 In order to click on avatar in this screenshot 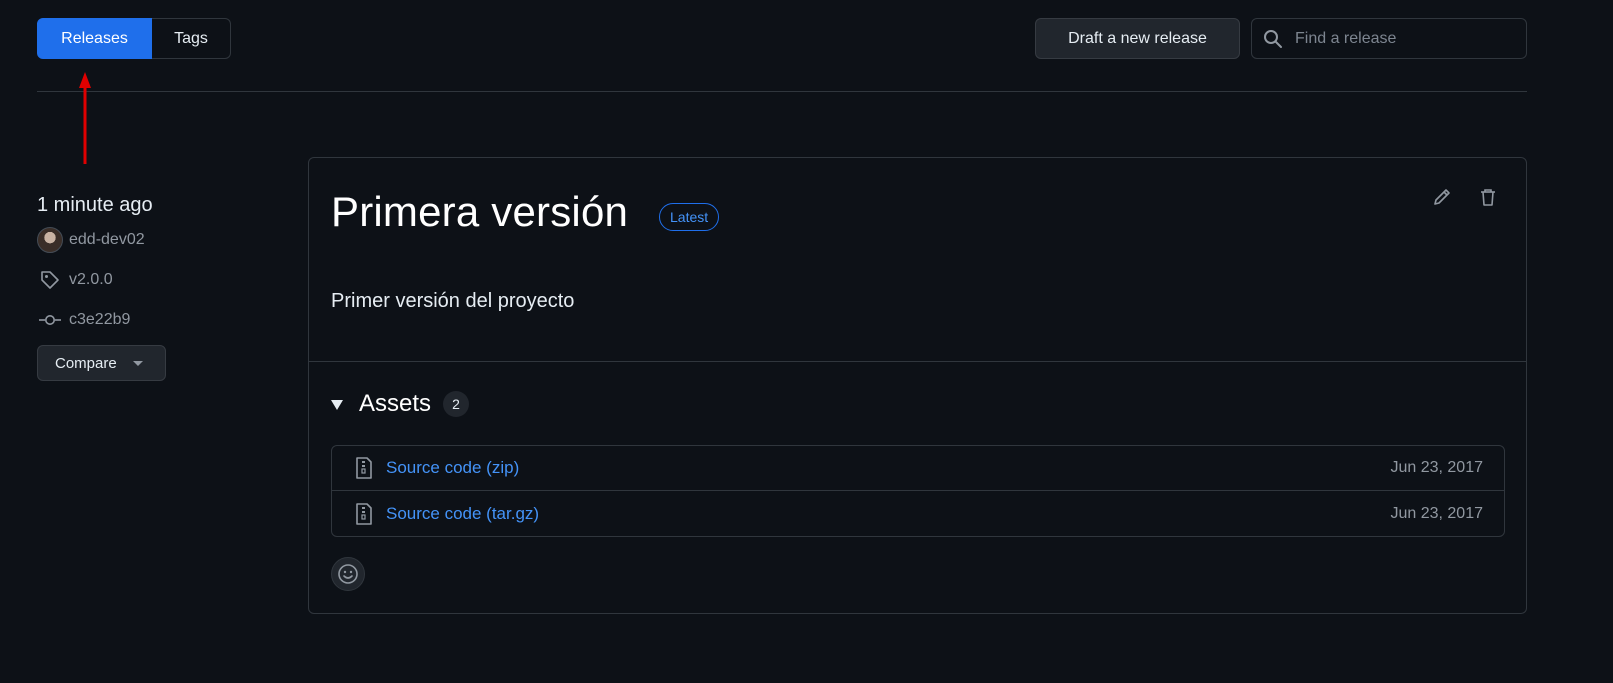, I will do `click(50, 240)`.